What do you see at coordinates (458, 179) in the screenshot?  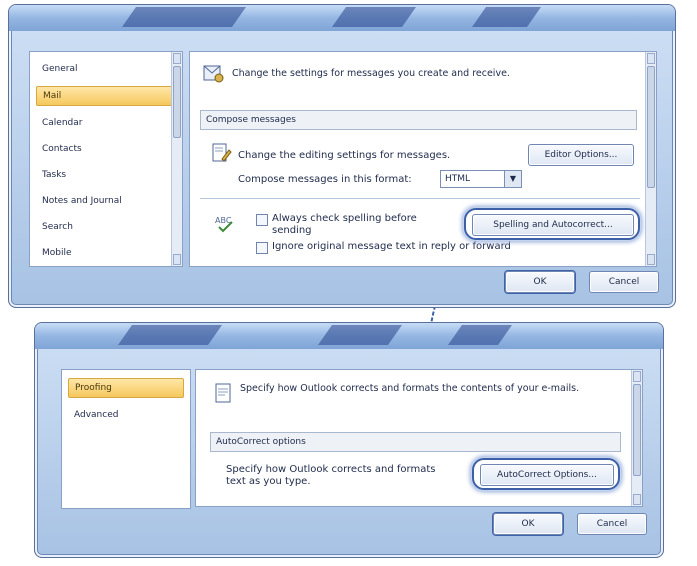 I see `message-format-value: HTML` at bounding box center [458, 179].